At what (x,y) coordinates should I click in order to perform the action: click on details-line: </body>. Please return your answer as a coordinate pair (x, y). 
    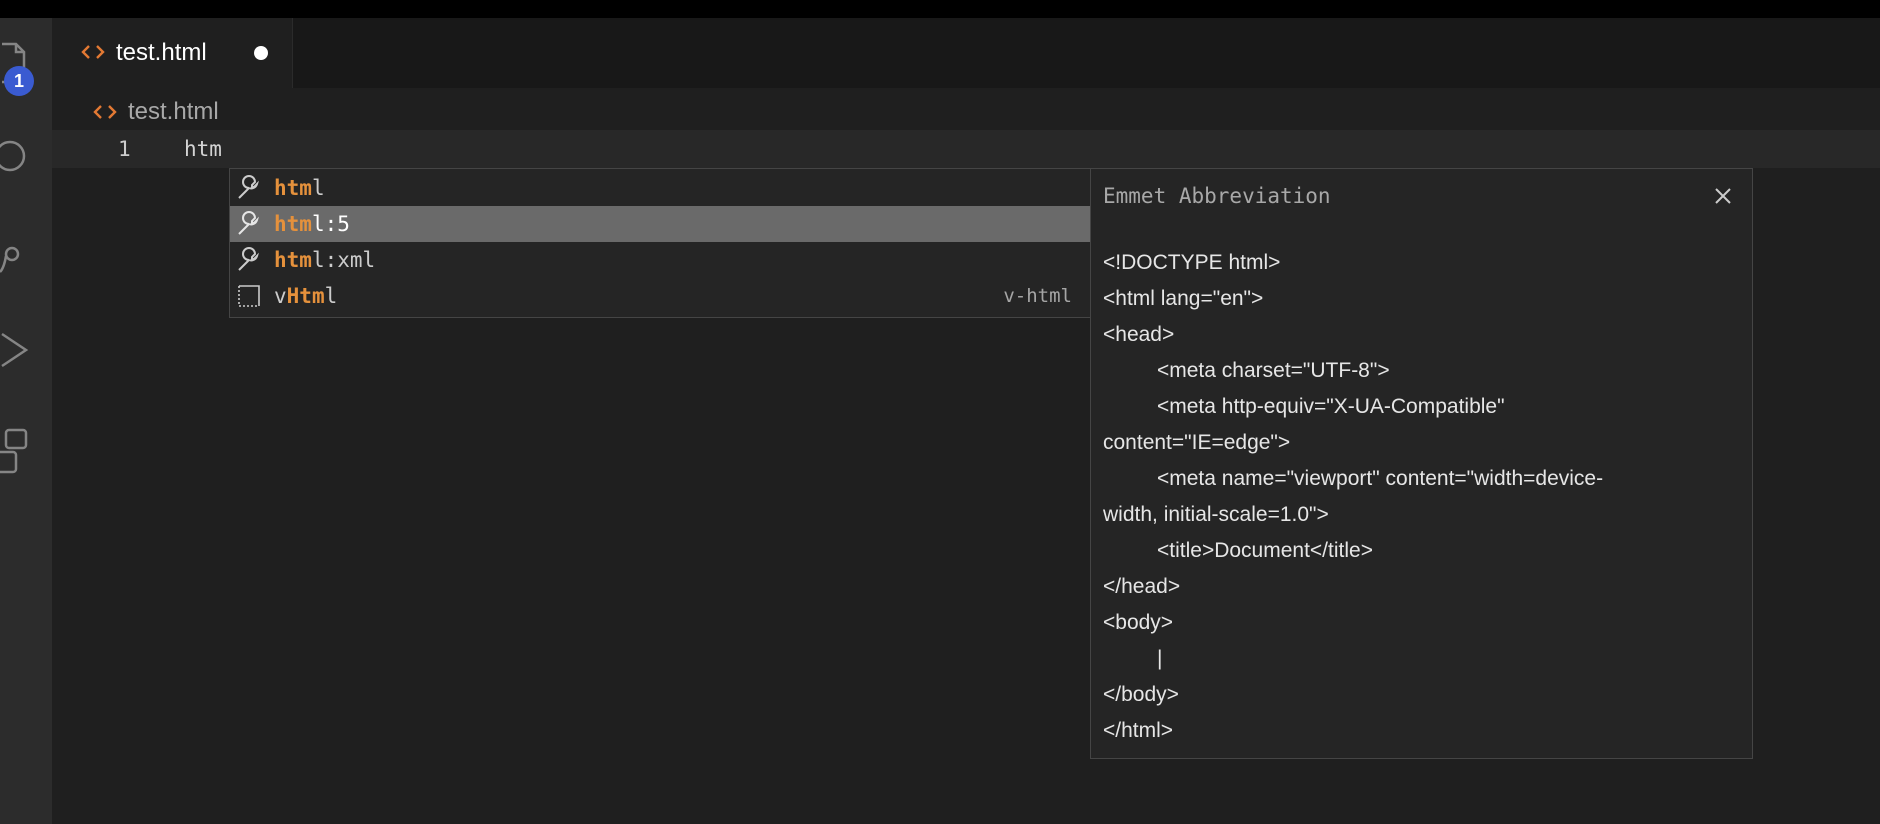
    Looking at the image, I should click on (1141, 694).